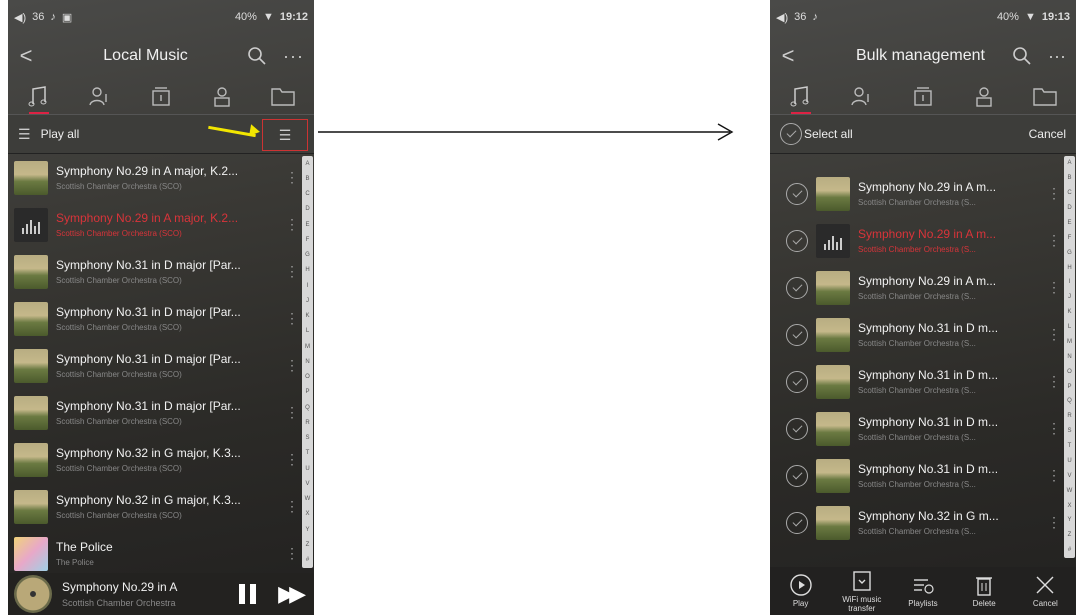  Describe the element at coordinates (1045, 591) in the screenshot. I see `bottom-cancel-button: Cancel` at that location.